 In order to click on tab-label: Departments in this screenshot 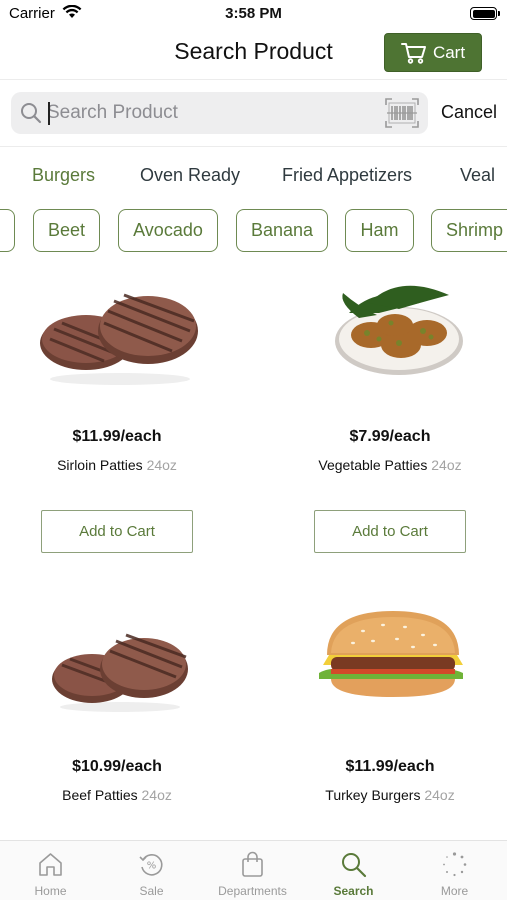, I will do `click(252, 891)`.